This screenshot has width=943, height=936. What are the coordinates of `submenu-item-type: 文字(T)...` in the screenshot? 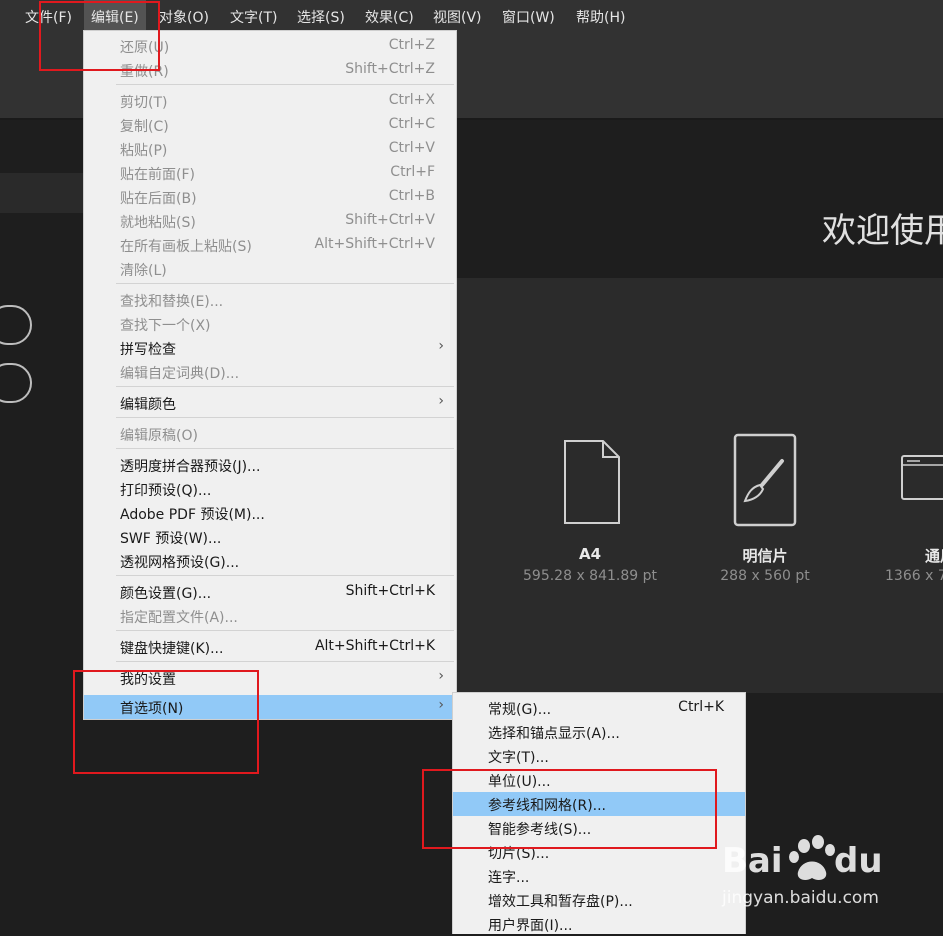 It's located at (599, 756).